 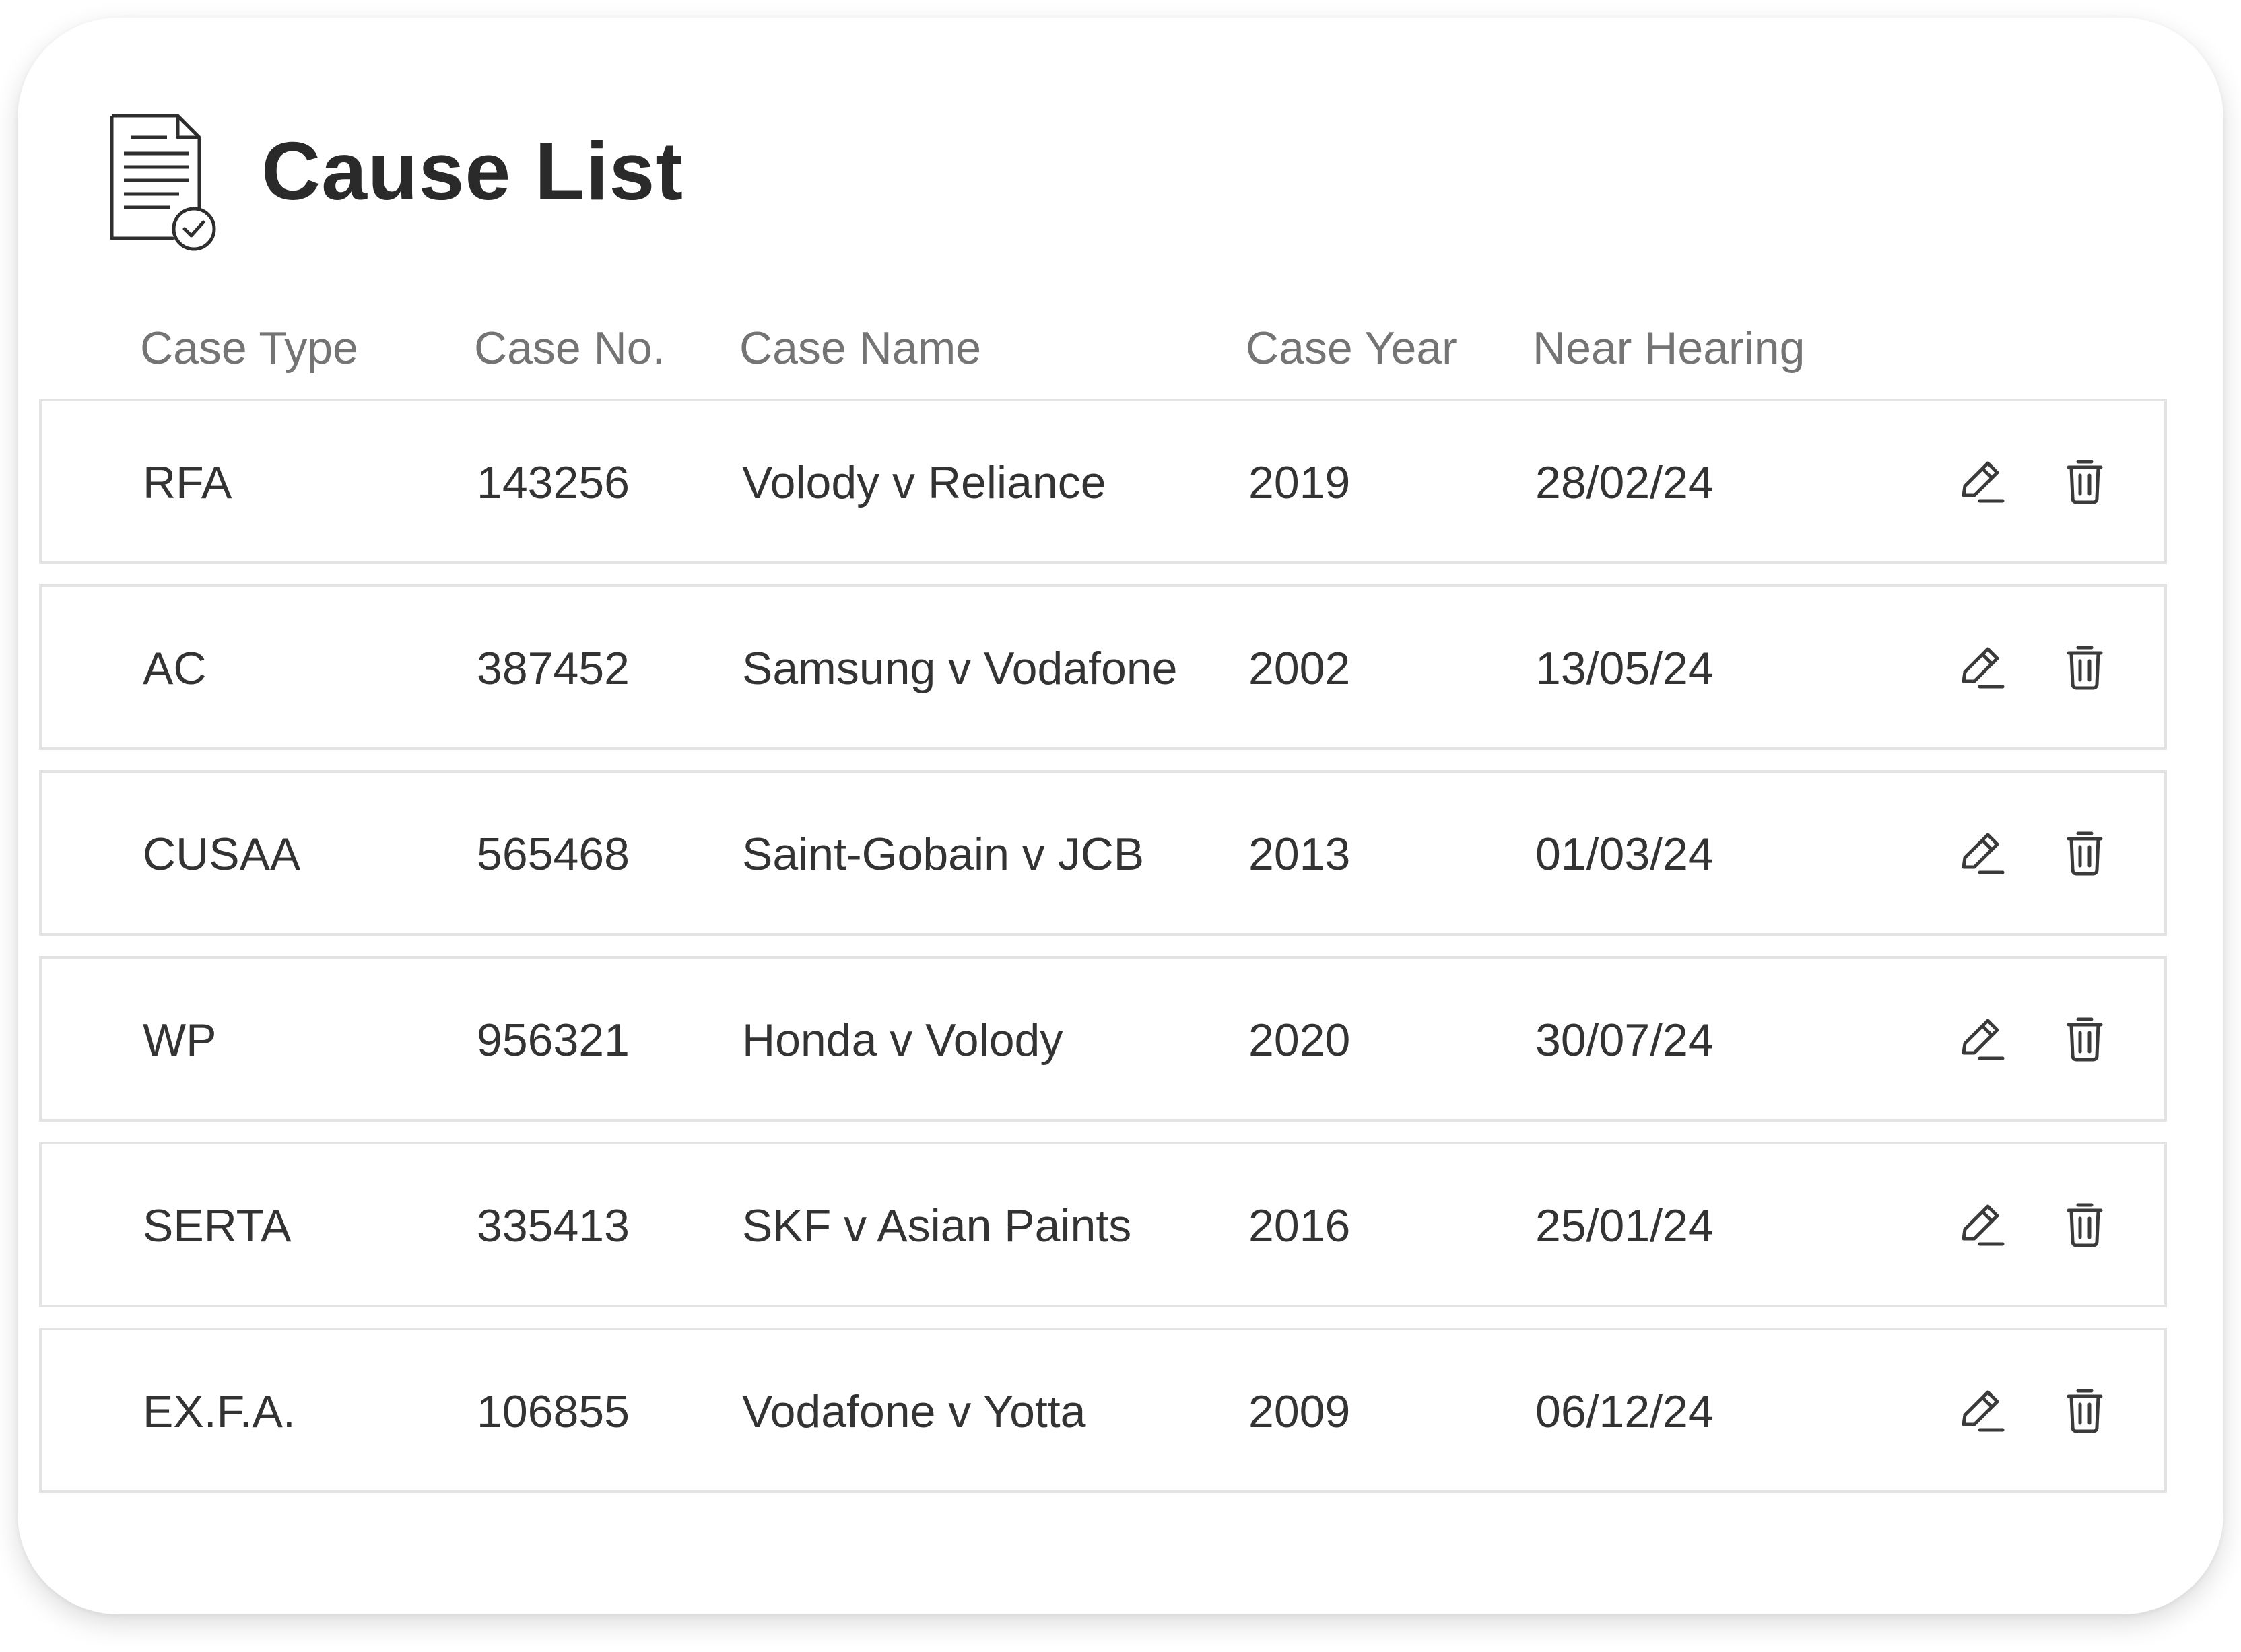 I want to click on cell-case-no: 387452, so click(x=554, y=668).